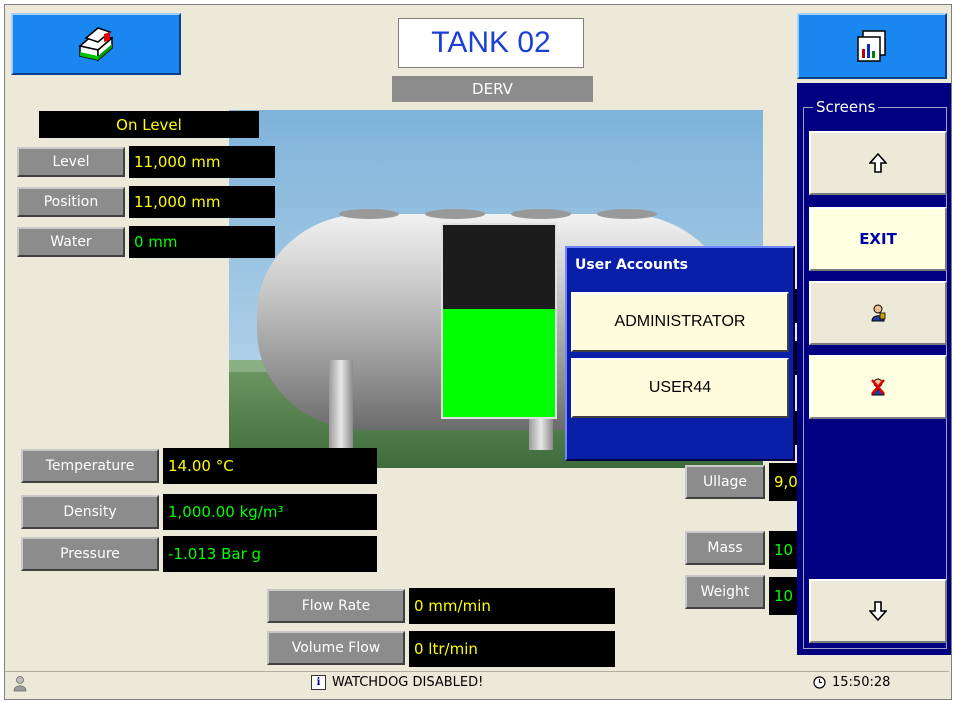  What do you see at coordinates (631, 265) in the screenshot?
I see `user-accounts-title: User Accounts` at bounding box center [631, 265].